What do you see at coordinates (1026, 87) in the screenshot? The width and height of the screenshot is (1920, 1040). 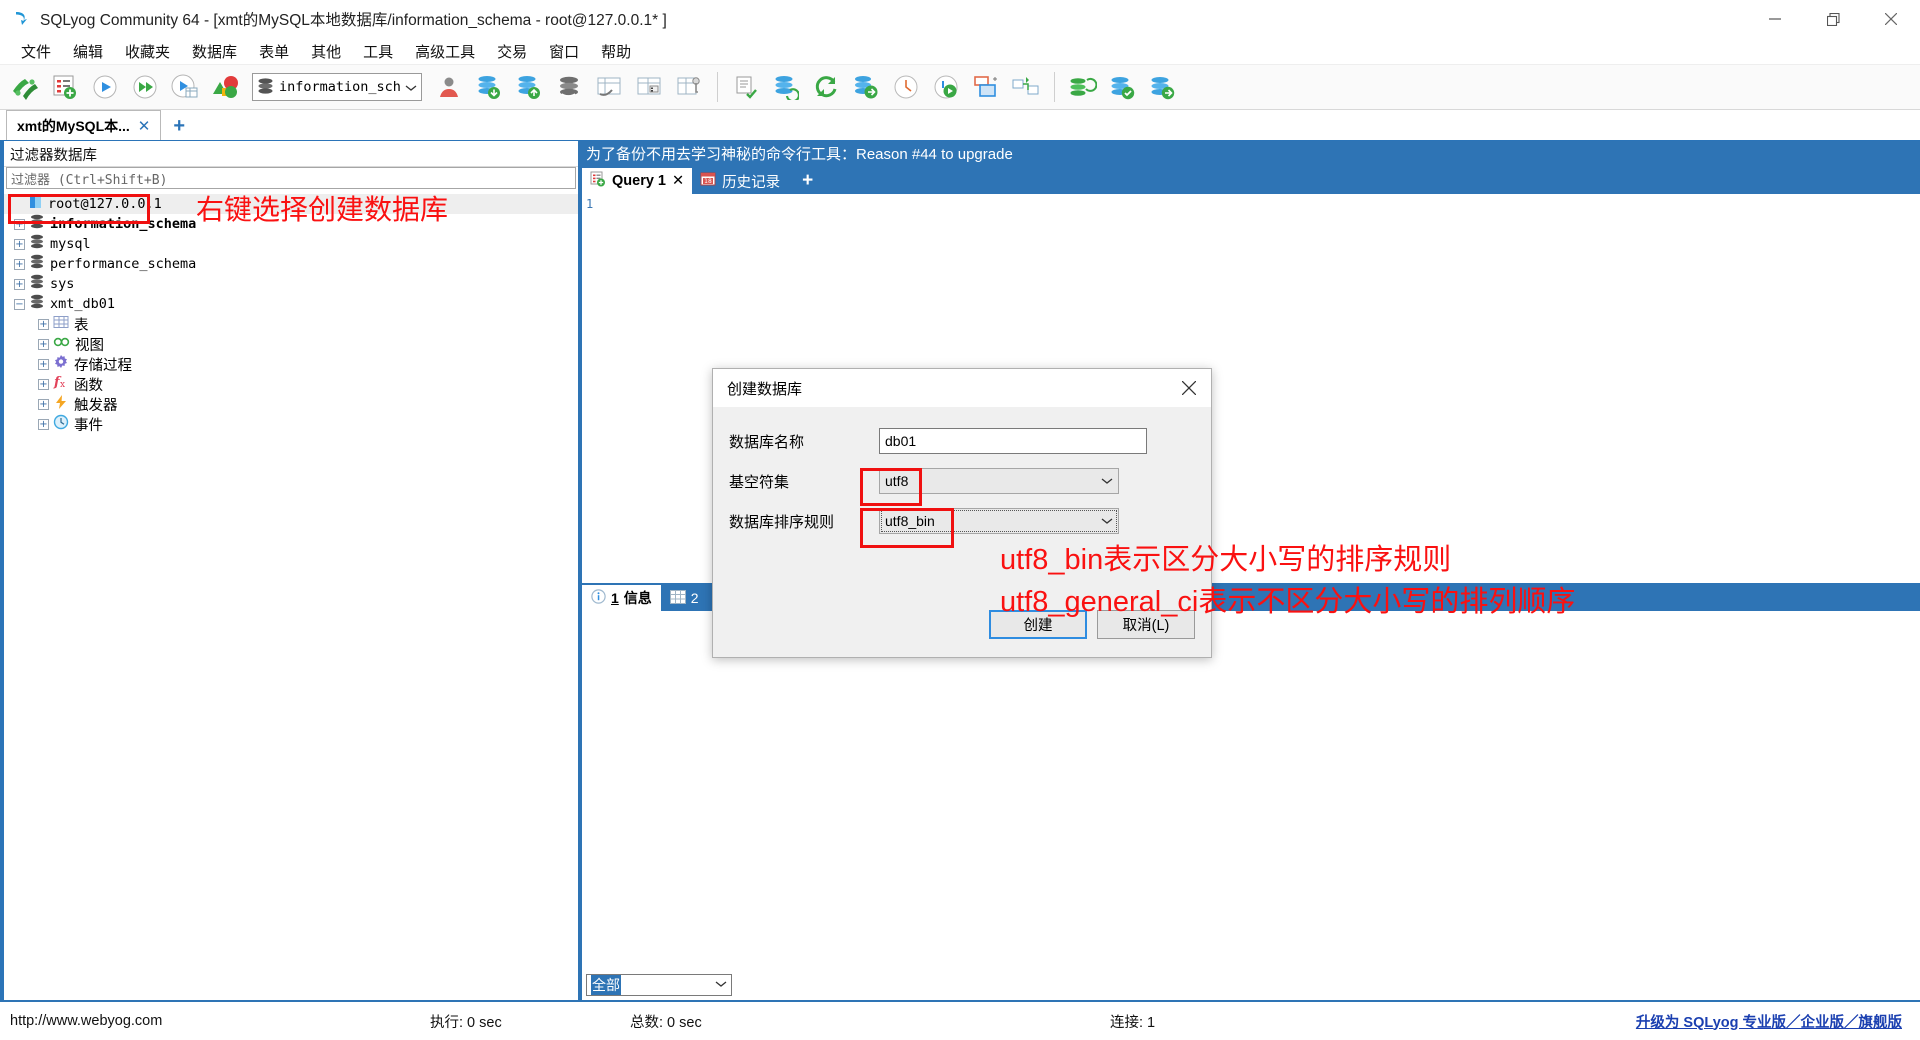 I see `compare-schema-icon` at bounding box center [1026, 87].